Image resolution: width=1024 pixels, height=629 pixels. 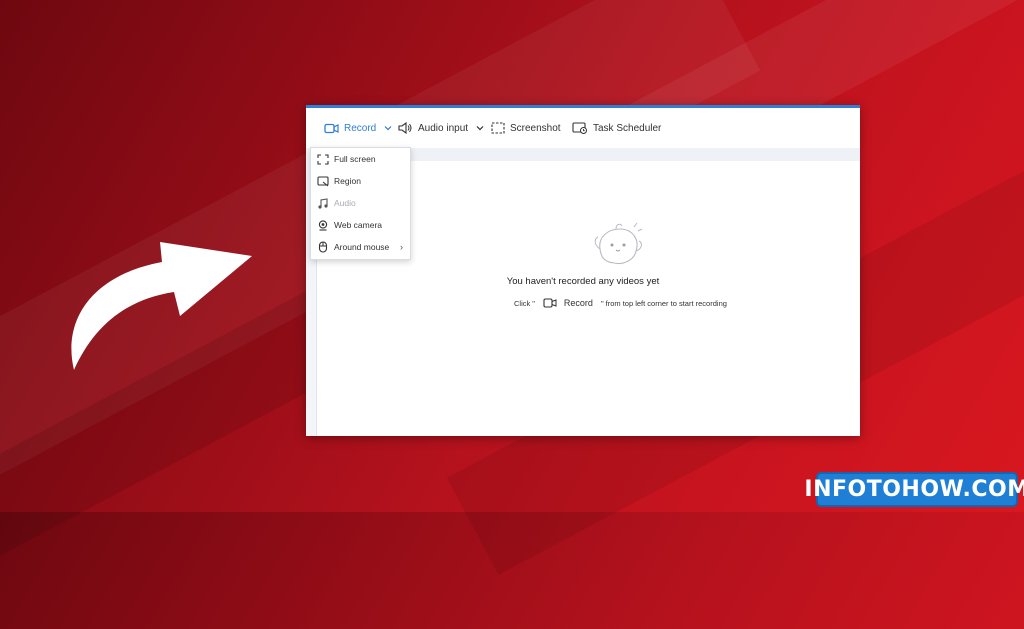 I want to click on region-icon, so click(x=323, y=180).